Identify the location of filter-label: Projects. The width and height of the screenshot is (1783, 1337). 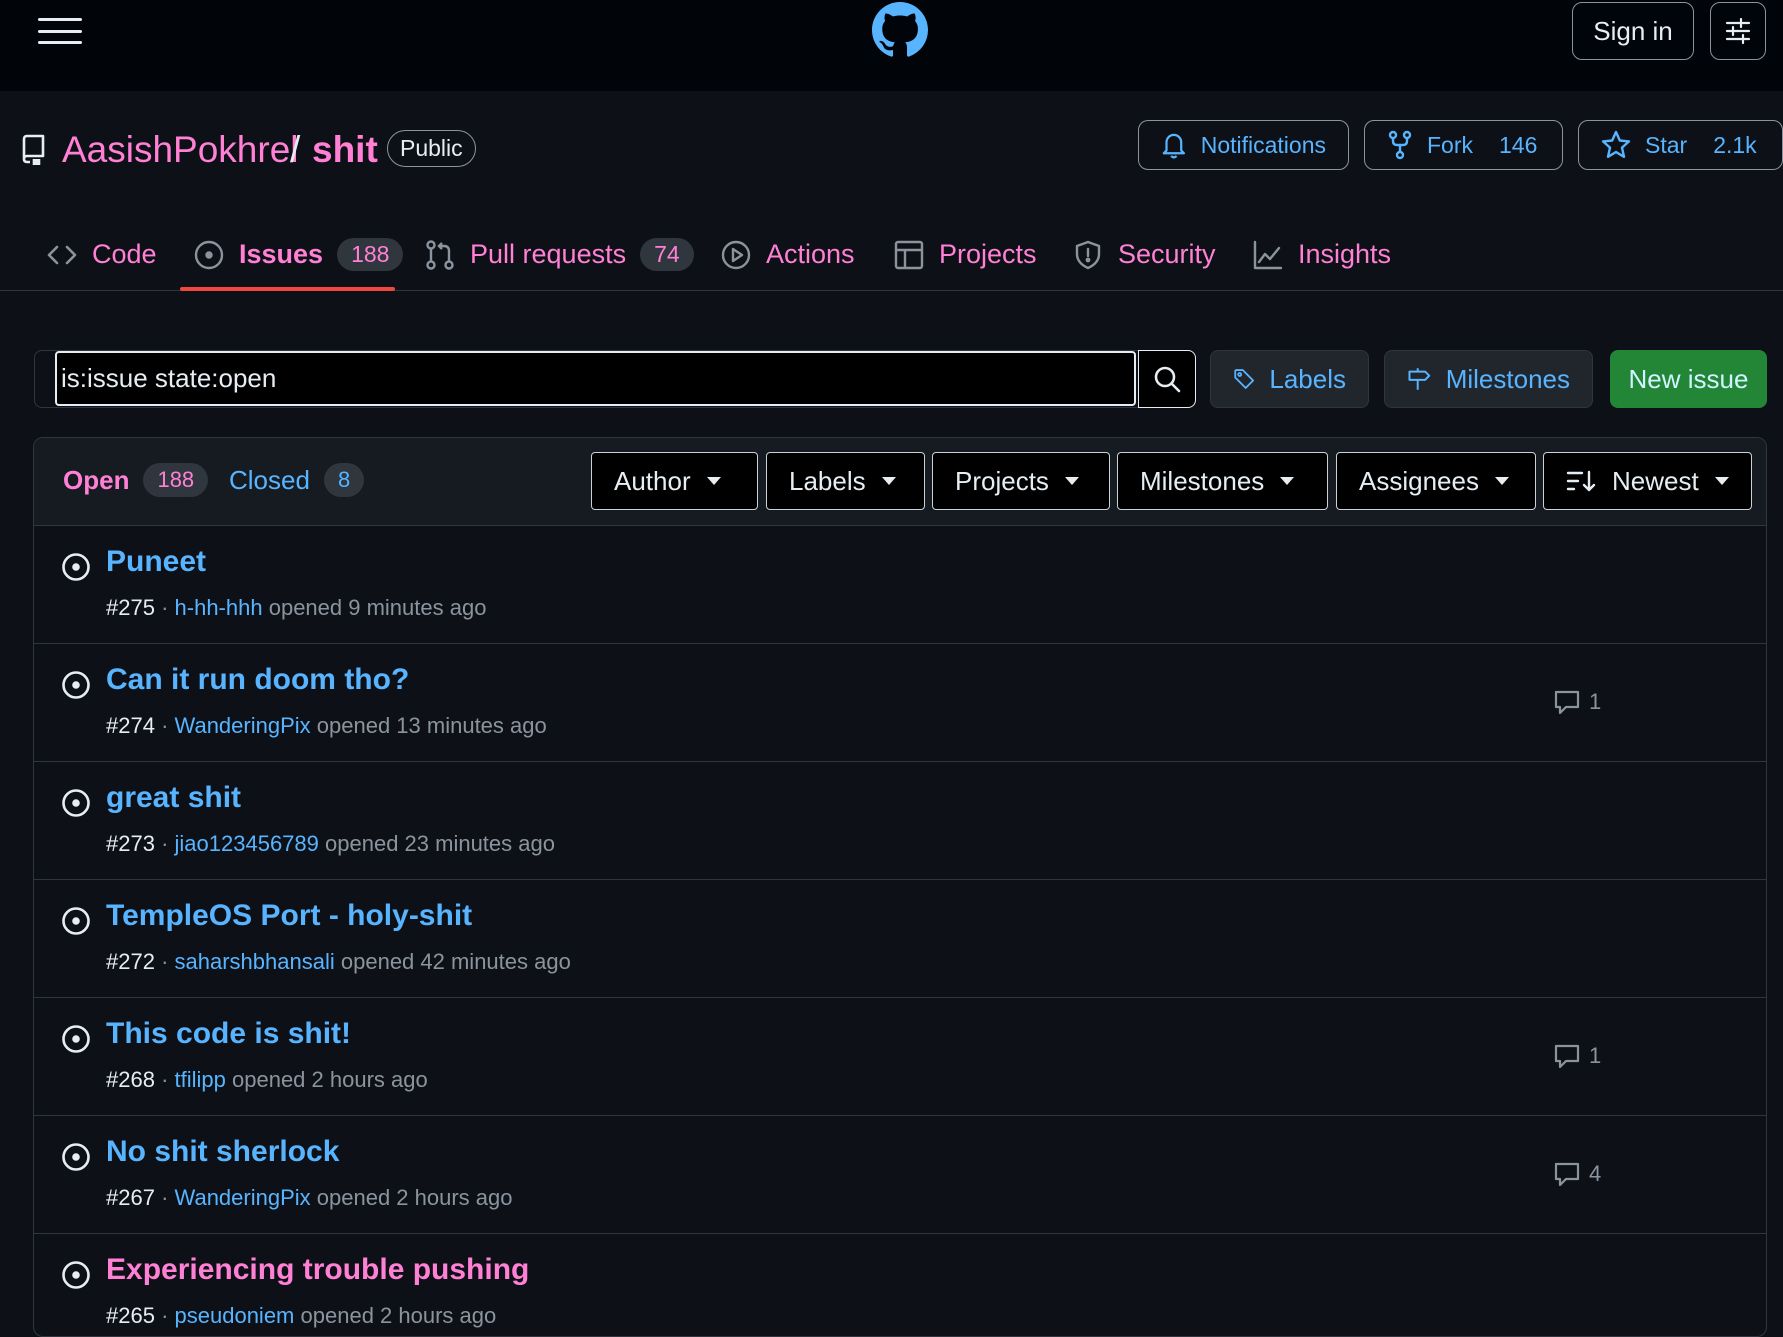
(1002, 480).